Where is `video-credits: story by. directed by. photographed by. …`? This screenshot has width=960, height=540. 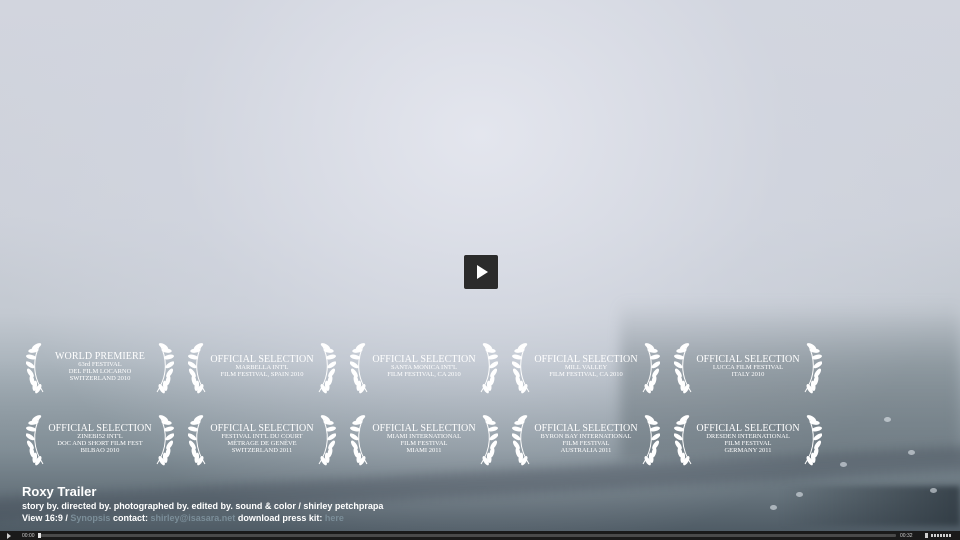 video-credits: story by. directed by. photographed by. … is located at coordinates (203, 506).